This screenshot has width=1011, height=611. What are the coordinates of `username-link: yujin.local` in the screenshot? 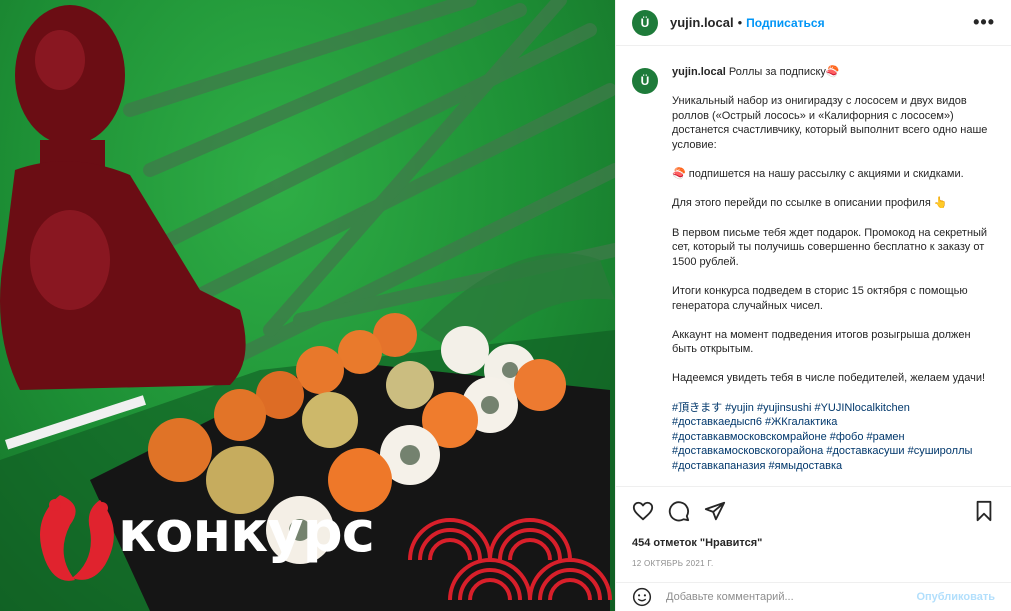 It's located at (702, 22).